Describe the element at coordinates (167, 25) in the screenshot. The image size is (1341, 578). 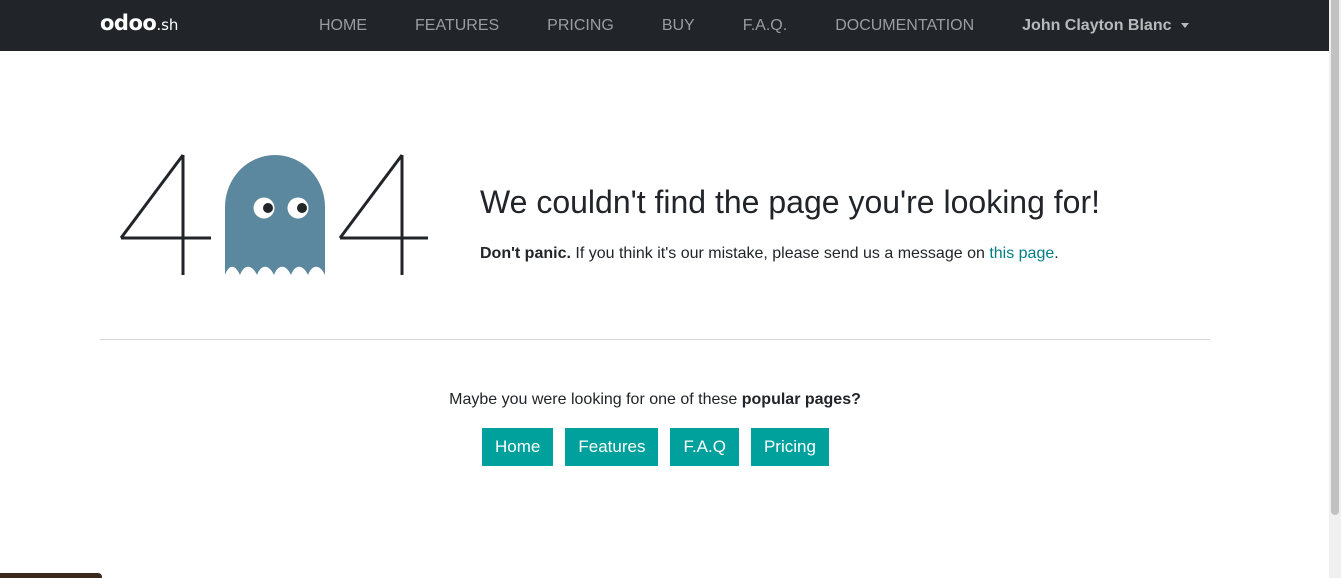
I see `brand-suffix: .sh` at that location.